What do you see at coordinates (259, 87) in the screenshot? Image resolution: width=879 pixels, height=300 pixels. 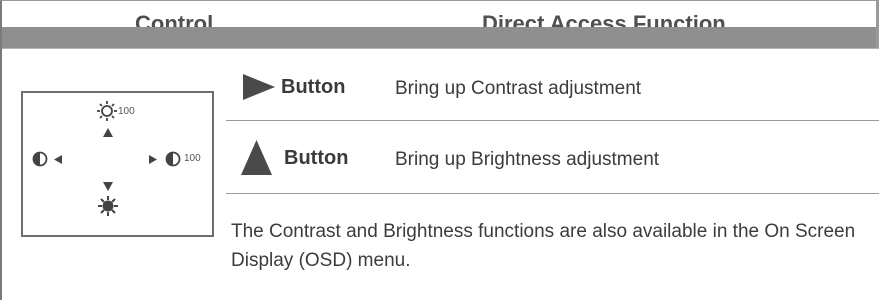 I see `right-triangle-icon` at bounding box center [259, 87].